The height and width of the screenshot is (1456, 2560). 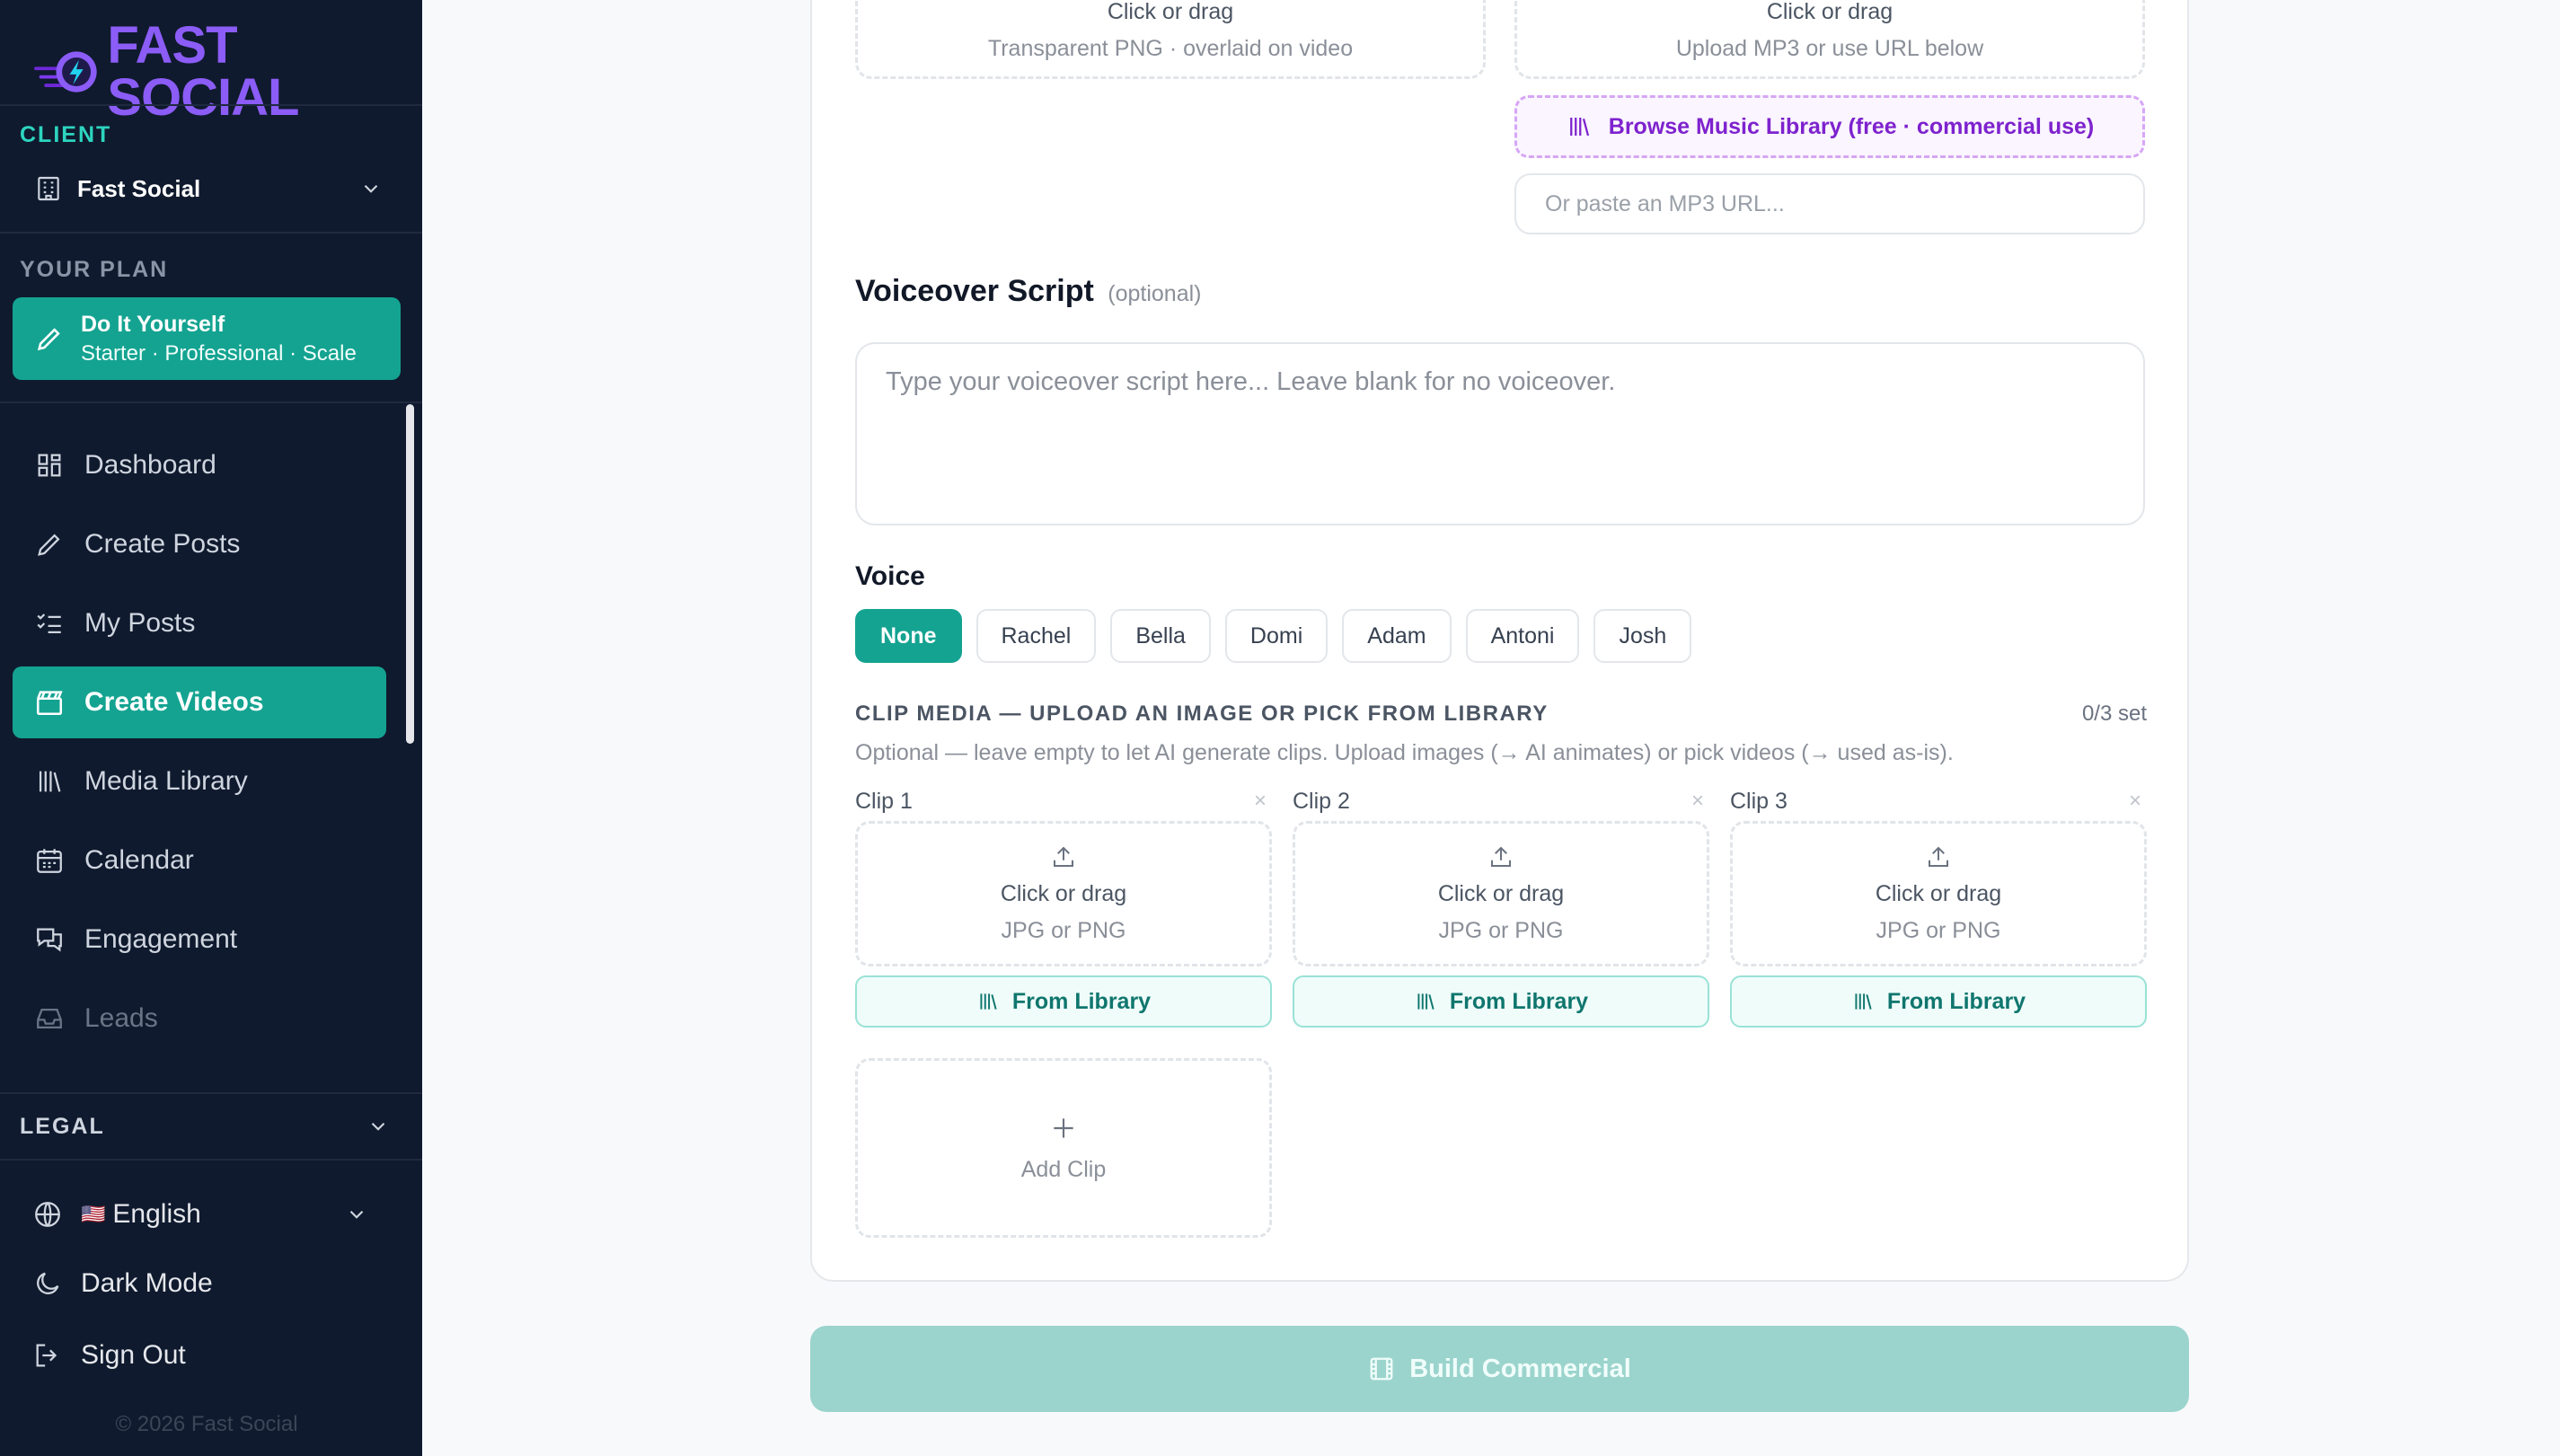 What do you see at coordinates (1642, 636) in the screenshot?
I see `voice-option-josh: Josh` at bounding box center [1642, 636].